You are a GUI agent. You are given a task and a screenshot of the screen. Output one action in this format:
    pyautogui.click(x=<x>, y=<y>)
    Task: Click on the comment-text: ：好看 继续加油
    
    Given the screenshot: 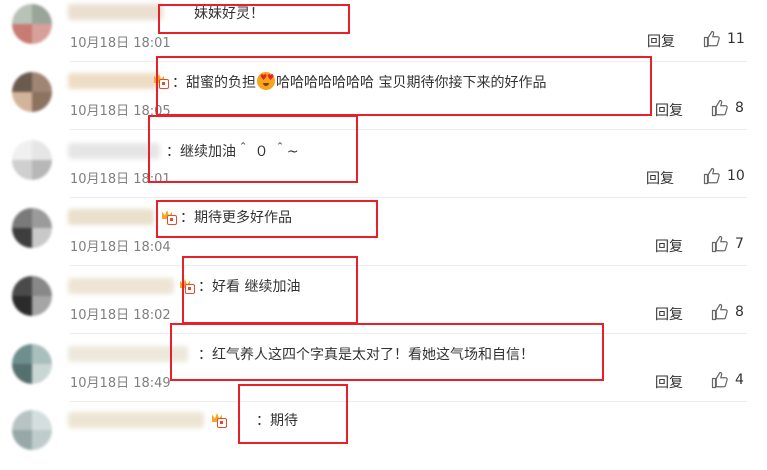 What is the action you would take?
    pyautogui.click(x=249, y=287)
    